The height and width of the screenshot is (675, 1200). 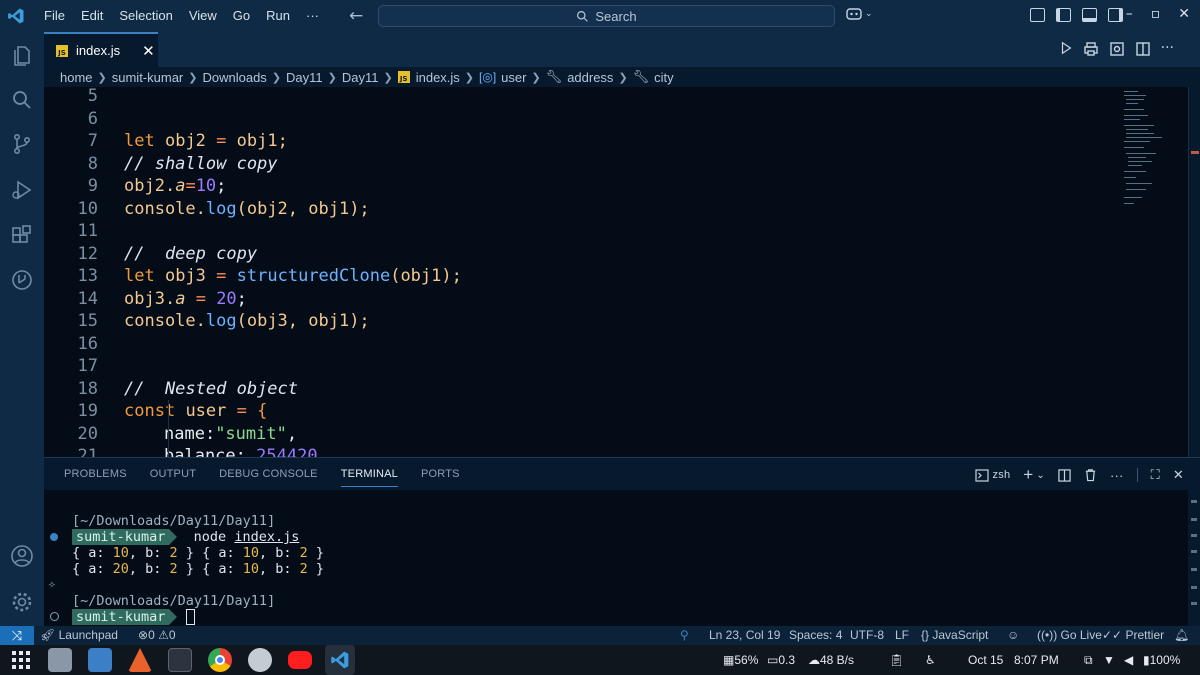 What do you see at coordinates (22, 100) in the screenshot?
I see `search-view-icon` at bounding box center [22, 100].